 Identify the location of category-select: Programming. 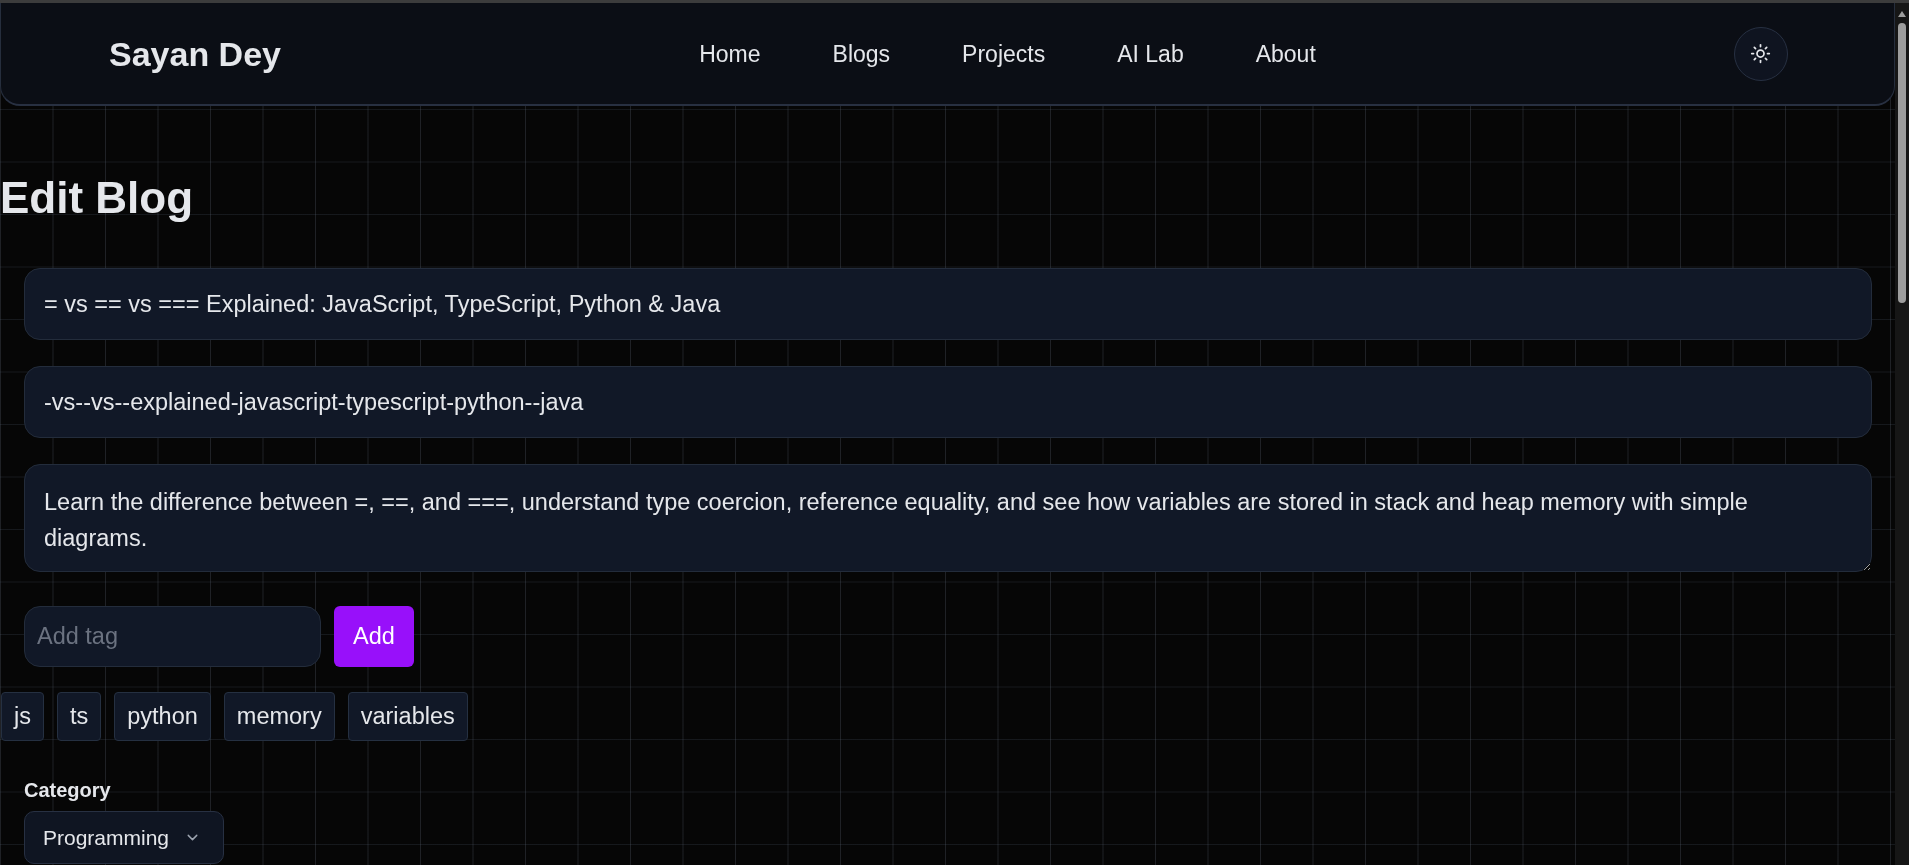
(124, 837).